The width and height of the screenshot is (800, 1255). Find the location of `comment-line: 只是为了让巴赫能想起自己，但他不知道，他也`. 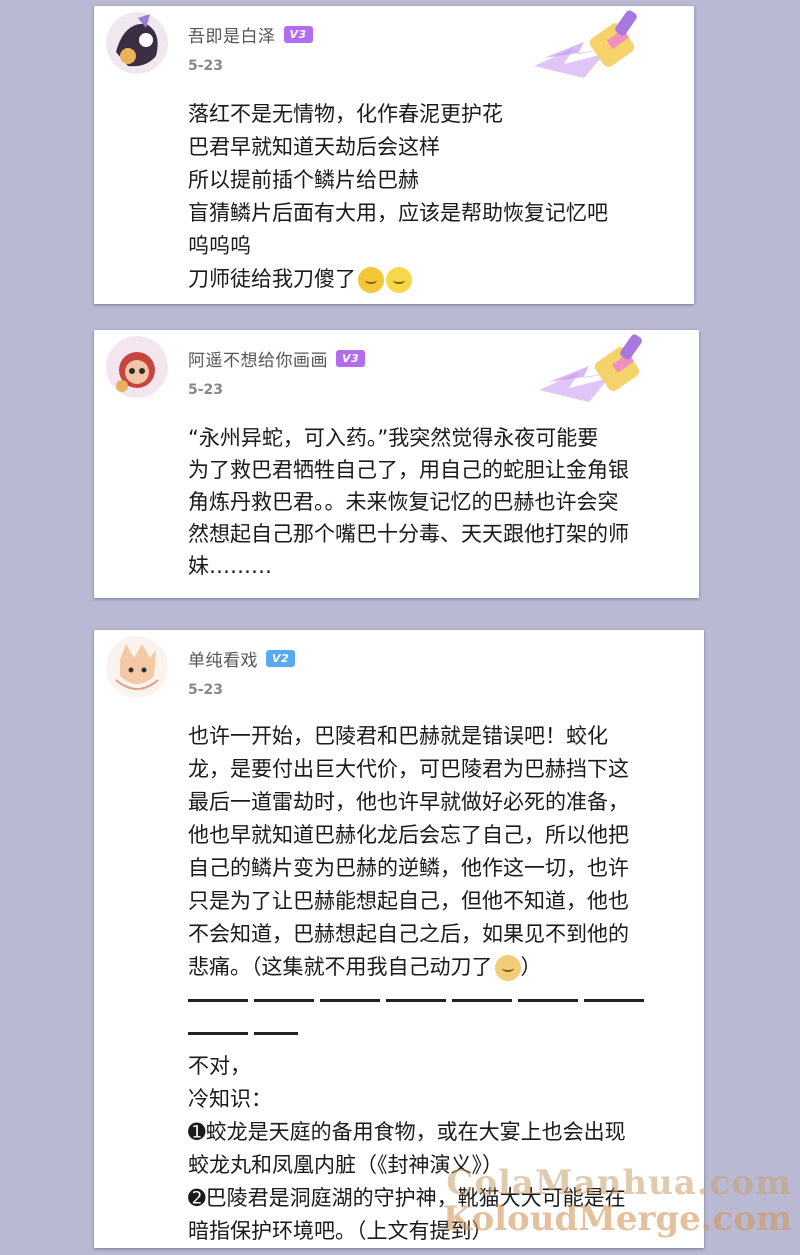

comment-line: 只是为了让巴赫能想起自己，但他不知道，他也 is located at coordinates (408, 901).